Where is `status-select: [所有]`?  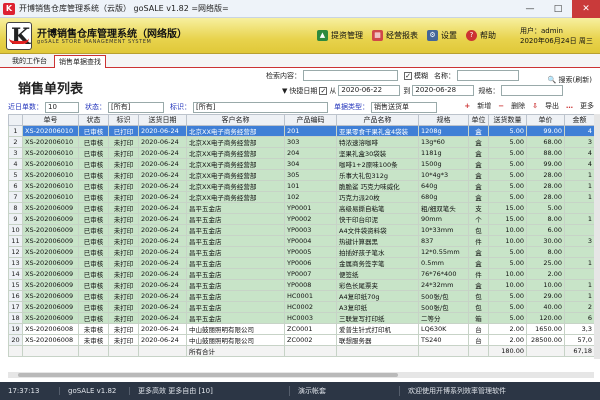
status-select: [所有] is located at coordinates (136, 107).